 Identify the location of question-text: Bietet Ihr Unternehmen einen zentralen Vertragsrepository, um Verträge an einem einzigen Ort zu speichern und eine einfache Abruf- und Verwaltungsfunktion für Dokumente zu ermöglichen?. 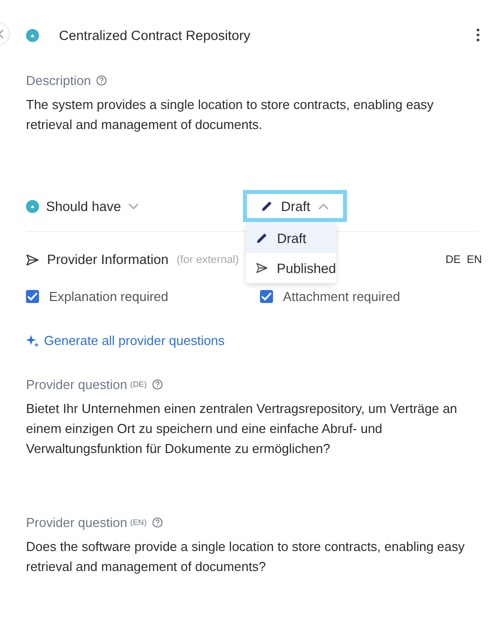
(242, 429).